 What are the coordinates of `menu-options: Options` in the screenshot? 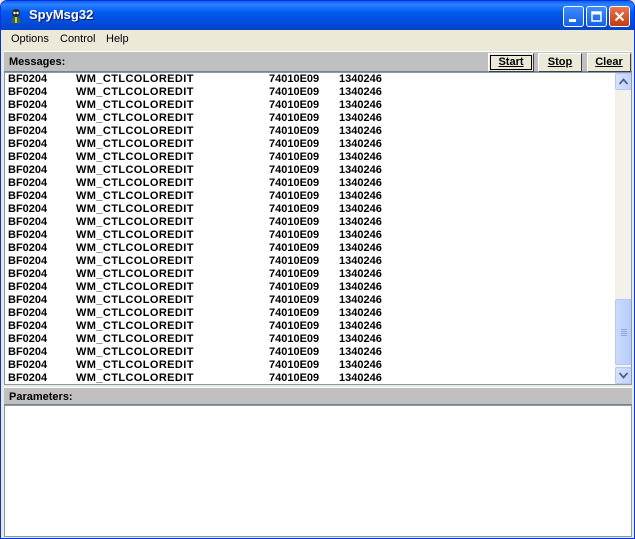 It's located at (30, 39).